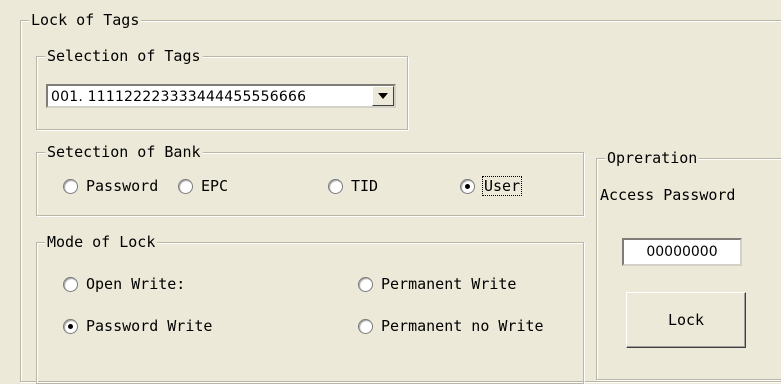  What do you see at coordinates (652, 158) in the screenshot?
I see `operation-legend: Opreration` at bounding box center [652, 158].